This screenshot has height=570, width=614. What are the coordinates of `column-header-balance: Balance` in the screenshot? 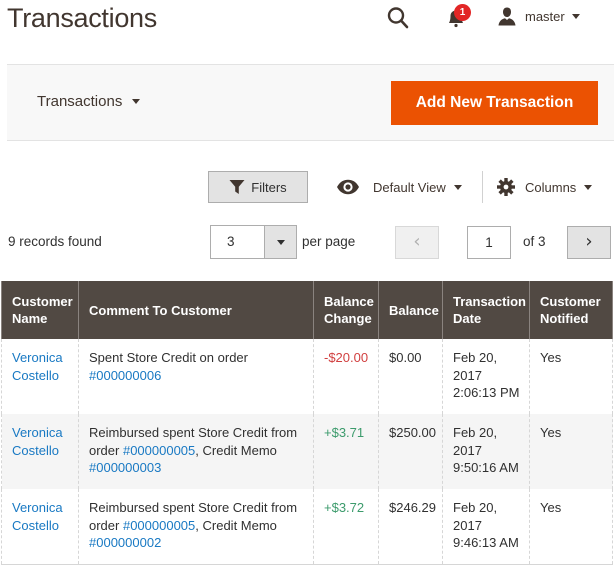 It's located at (410, 310).